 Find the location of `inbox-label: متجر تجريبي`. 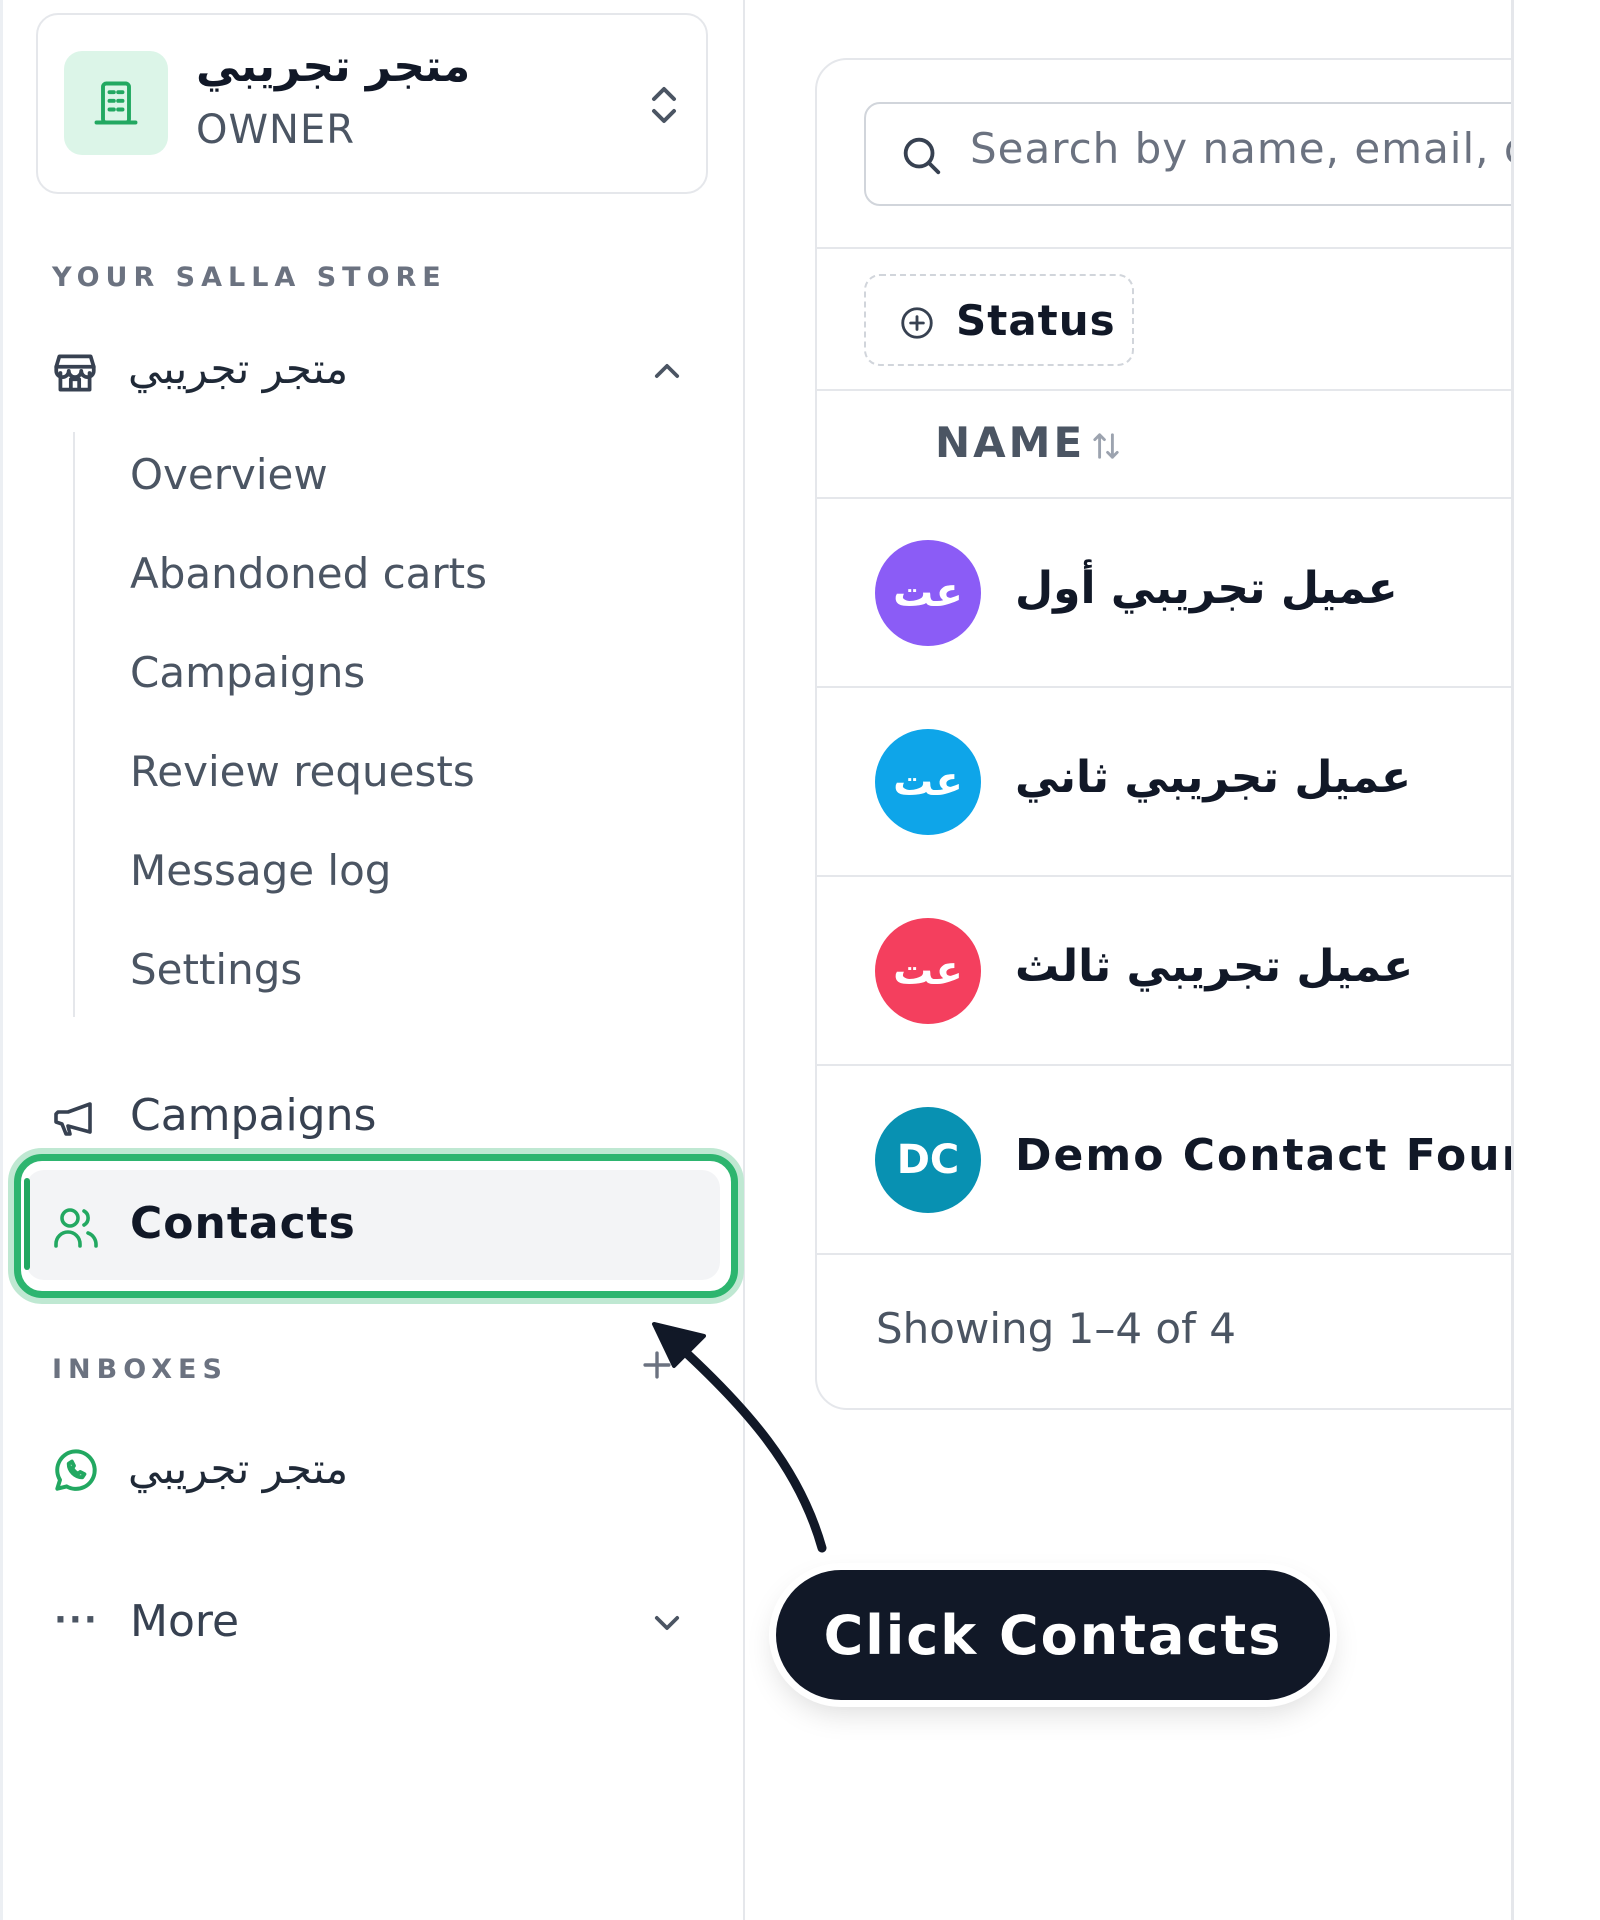

inbox-label: متجر تجريبي is located at coordinates (238, 1468).